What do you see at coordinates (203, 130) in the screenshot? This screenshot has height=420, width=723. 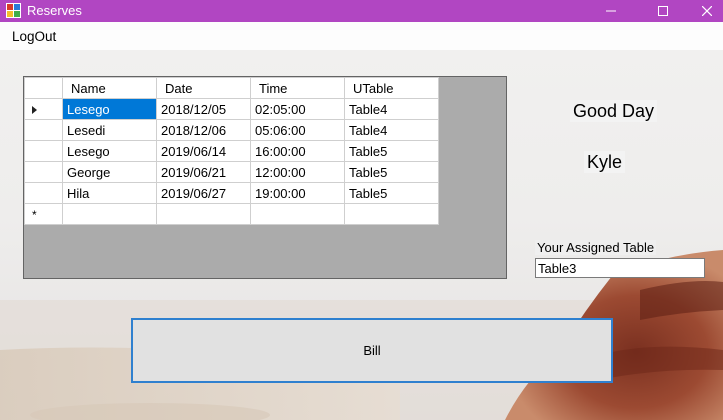 I see `cell-date: 2018/12/06` at bounding box center [203, 130].